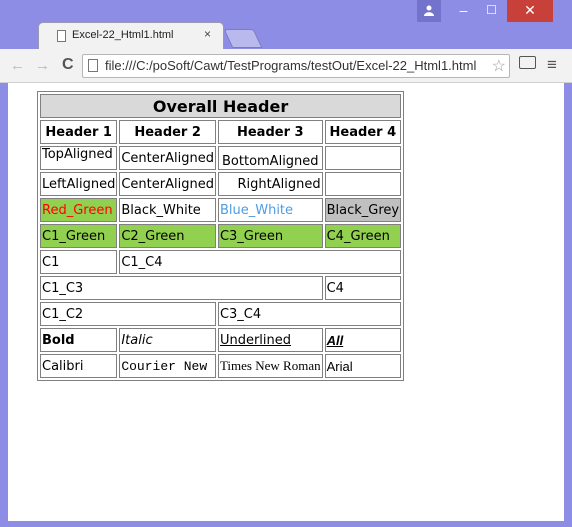 The height and width of the screenshot is (527, 572). I want to click on table-cell: Black_White, so click(167, 210).